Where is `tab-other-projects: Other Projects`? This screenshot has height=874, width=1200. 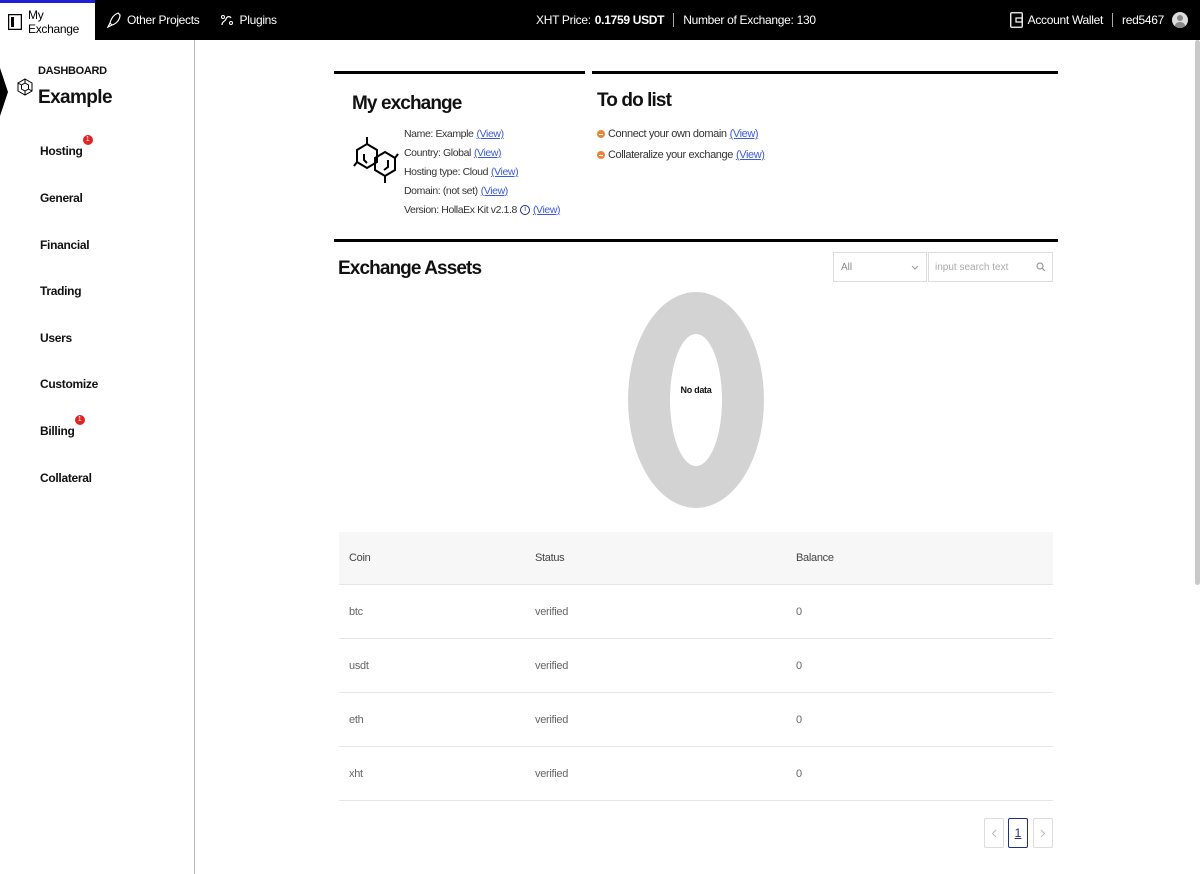 tab-other-projects: Other Projects is located at coordinates (153, 20).